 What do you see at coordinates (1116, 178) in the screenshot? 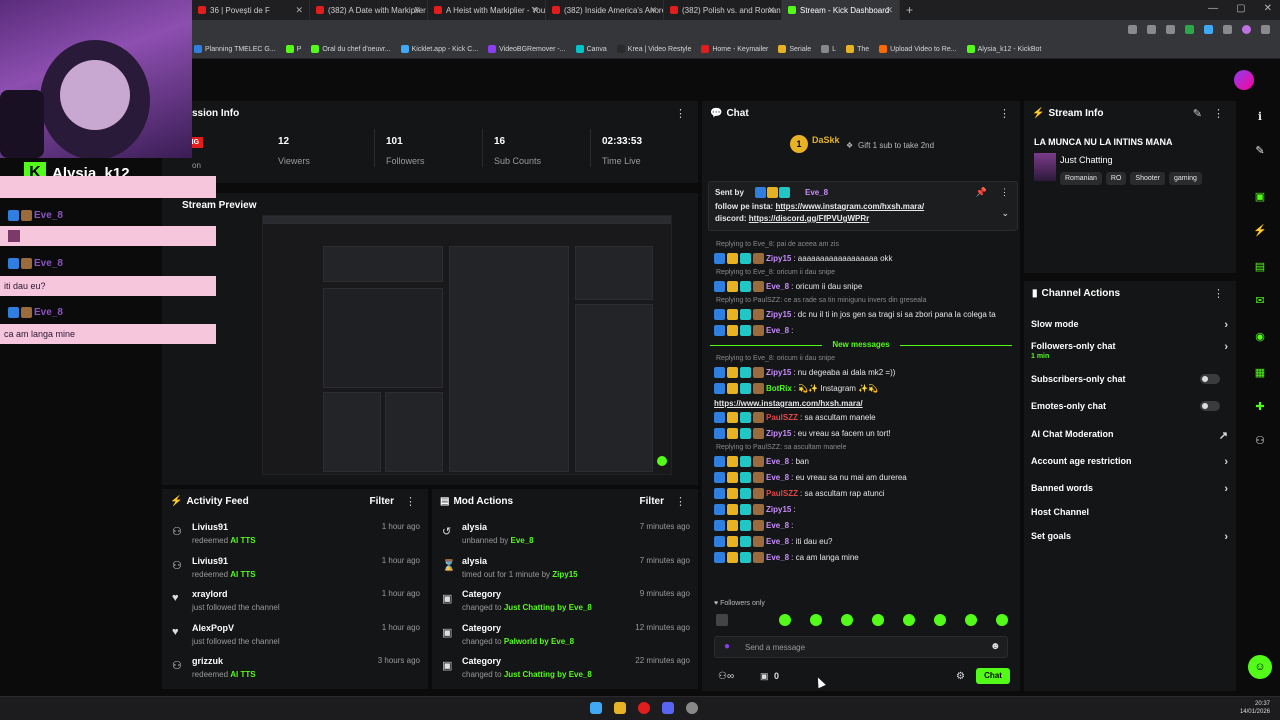
I see `tag: RO` at bounding box center [1116, 178].